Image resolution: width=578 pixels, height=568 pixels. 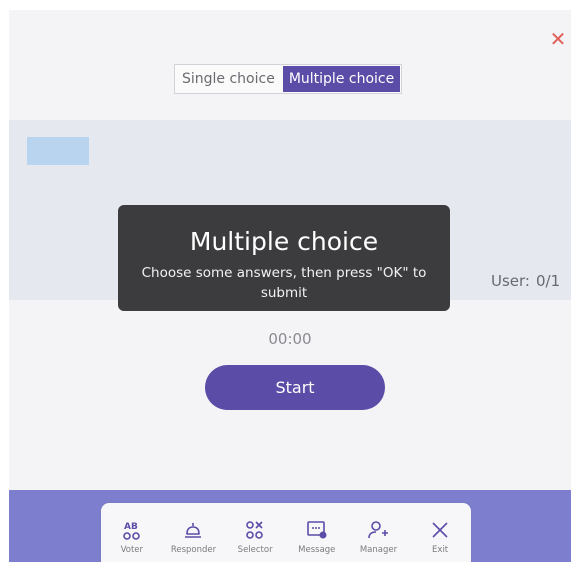 I want to click on exit-button: Exit, so click(x=440, y=536).